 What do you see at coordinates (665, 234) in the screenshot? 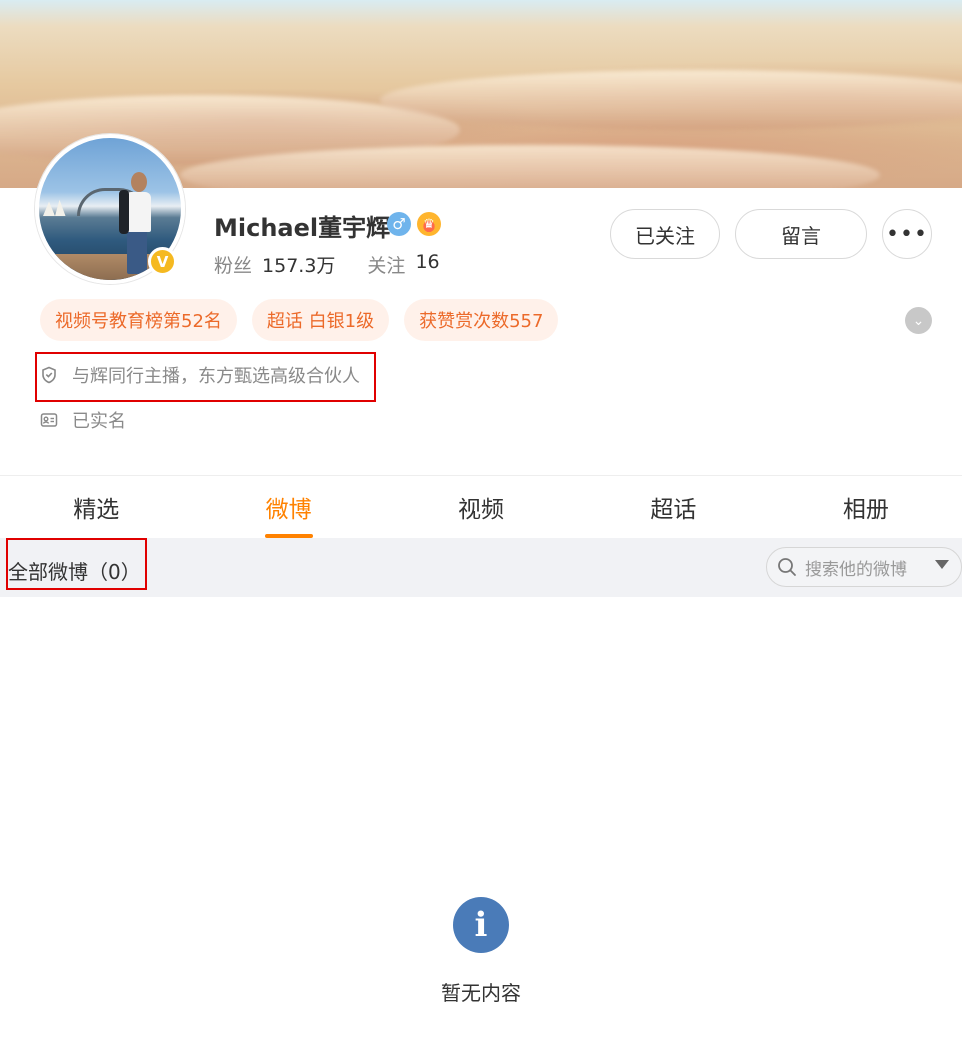
I see `followed-button: 已关注` at bounding box center [665, 234].